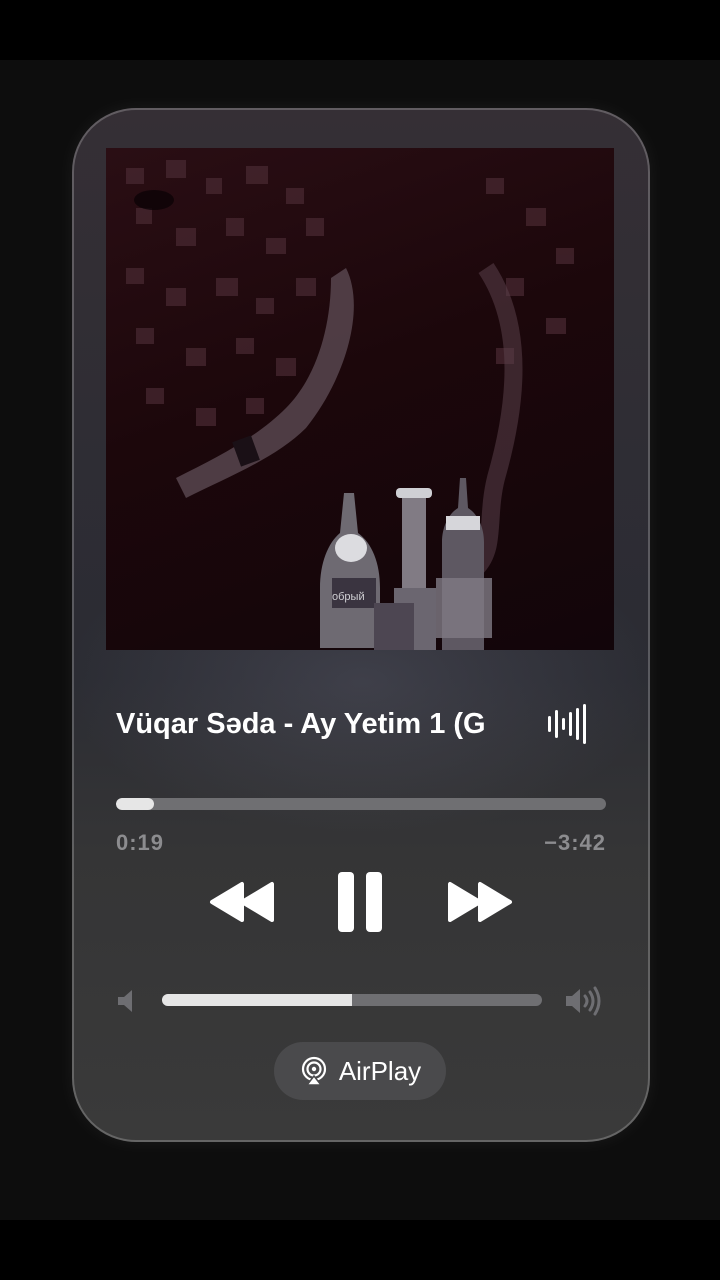  What do you see at coordinates (569, 724) in the screenshot?
I see `waveform-icon` at bounding box center [569, 724].